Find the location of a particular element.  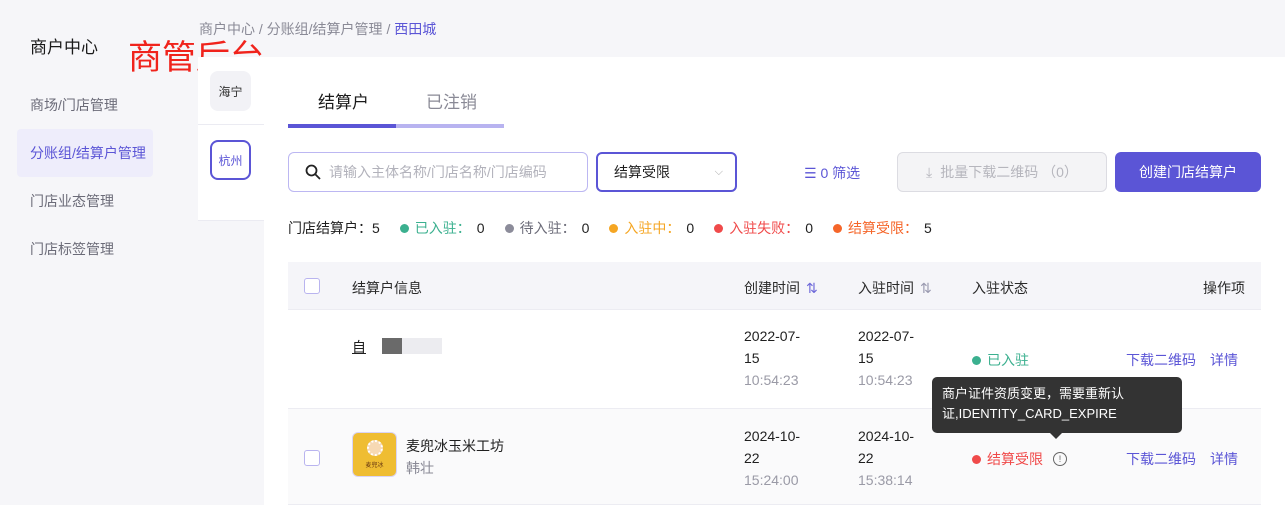

stat-restricted: 结算受限： 5 is located at coordinates (882, 228).